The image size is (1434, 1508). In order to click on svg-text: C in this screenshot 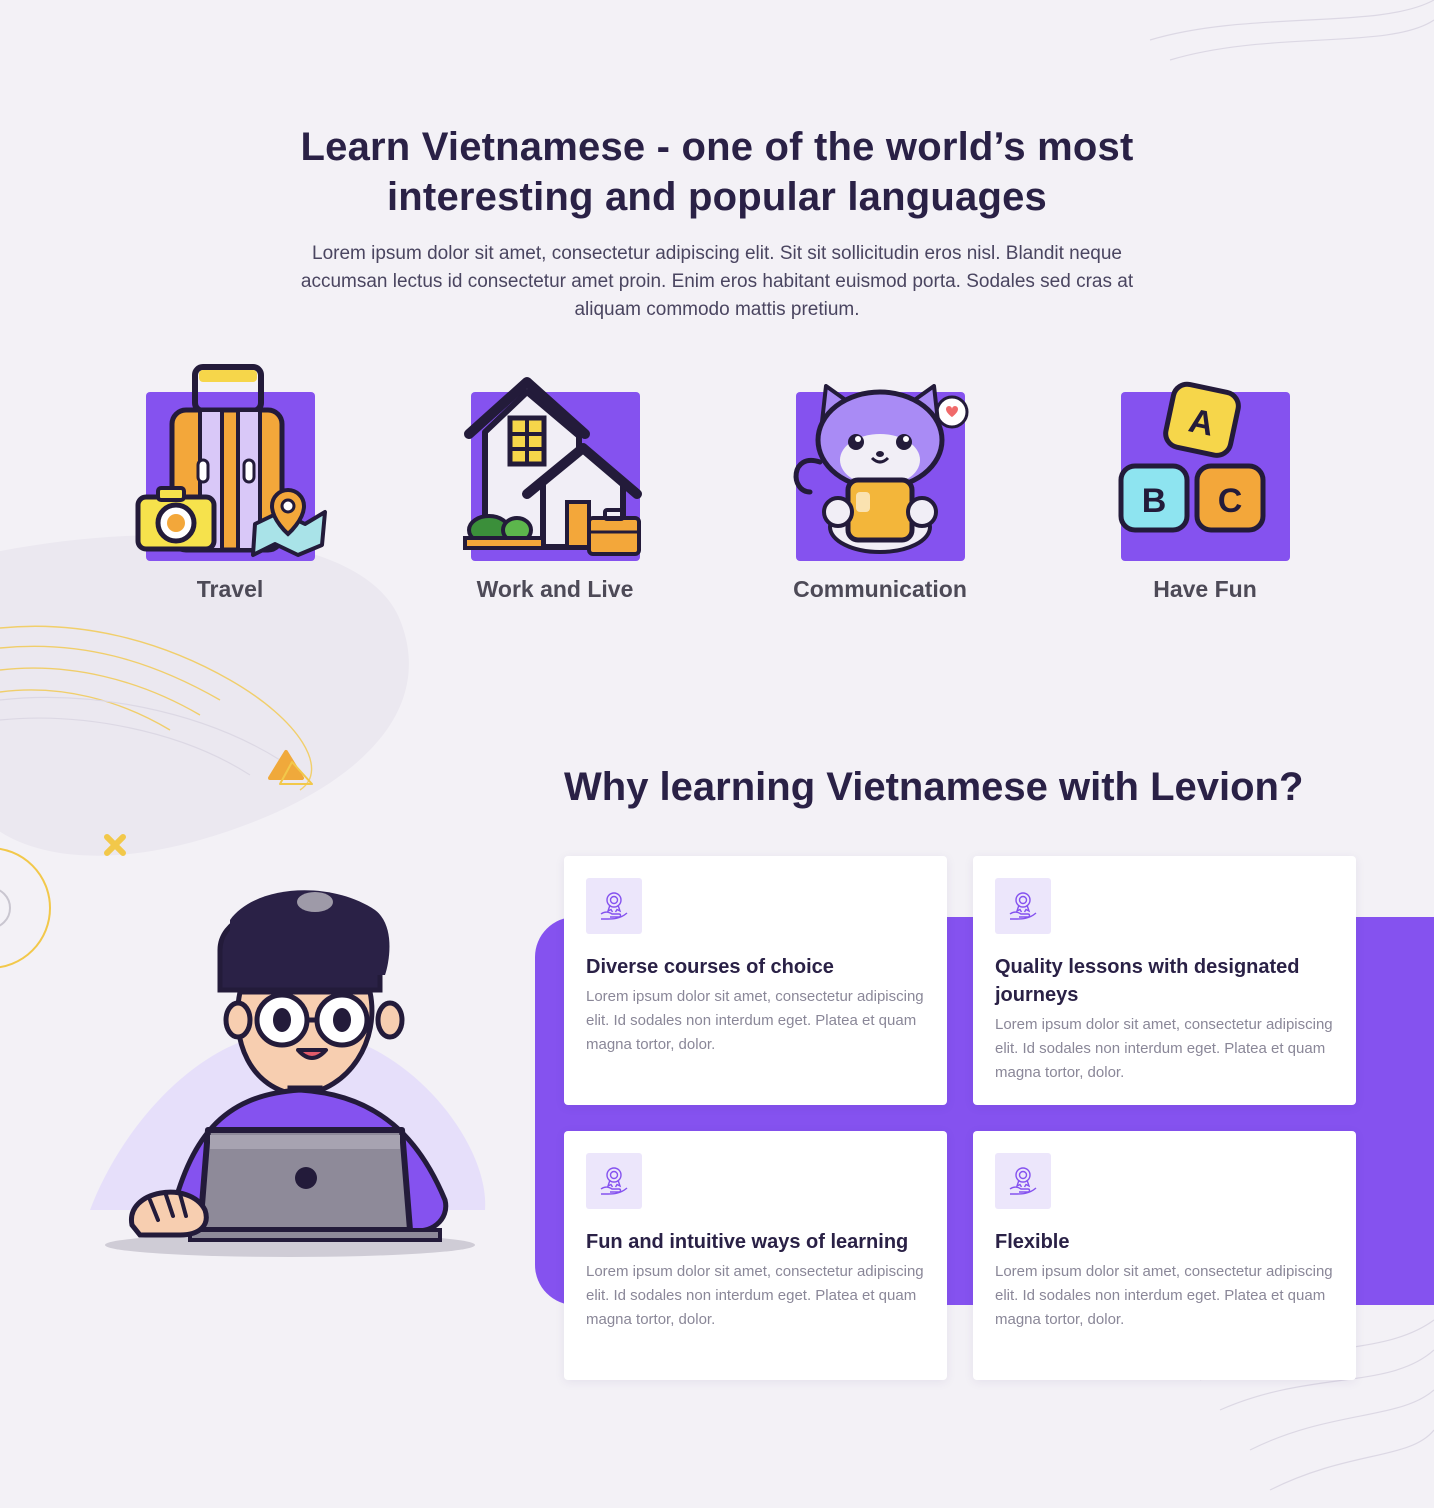, I will do `click(1230, 501)`.